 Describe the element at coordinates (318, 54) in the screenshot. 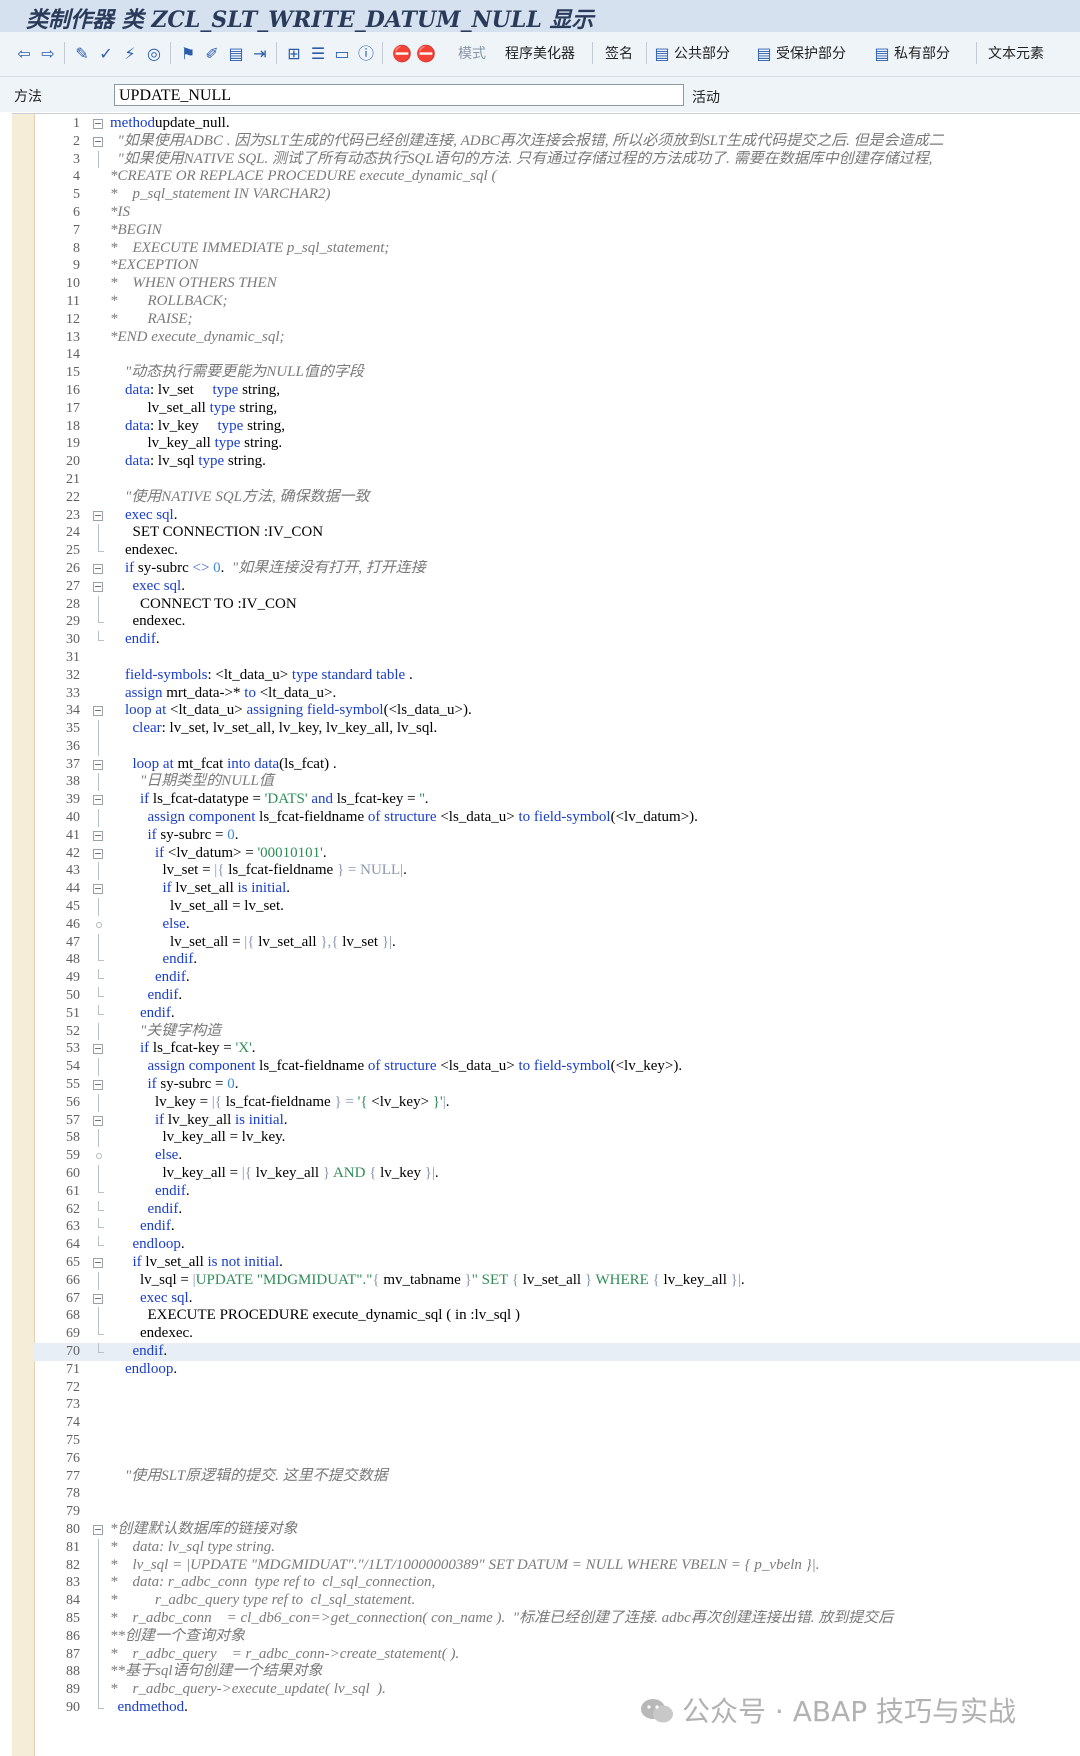

I see `structure-icon: ☰` at that location.